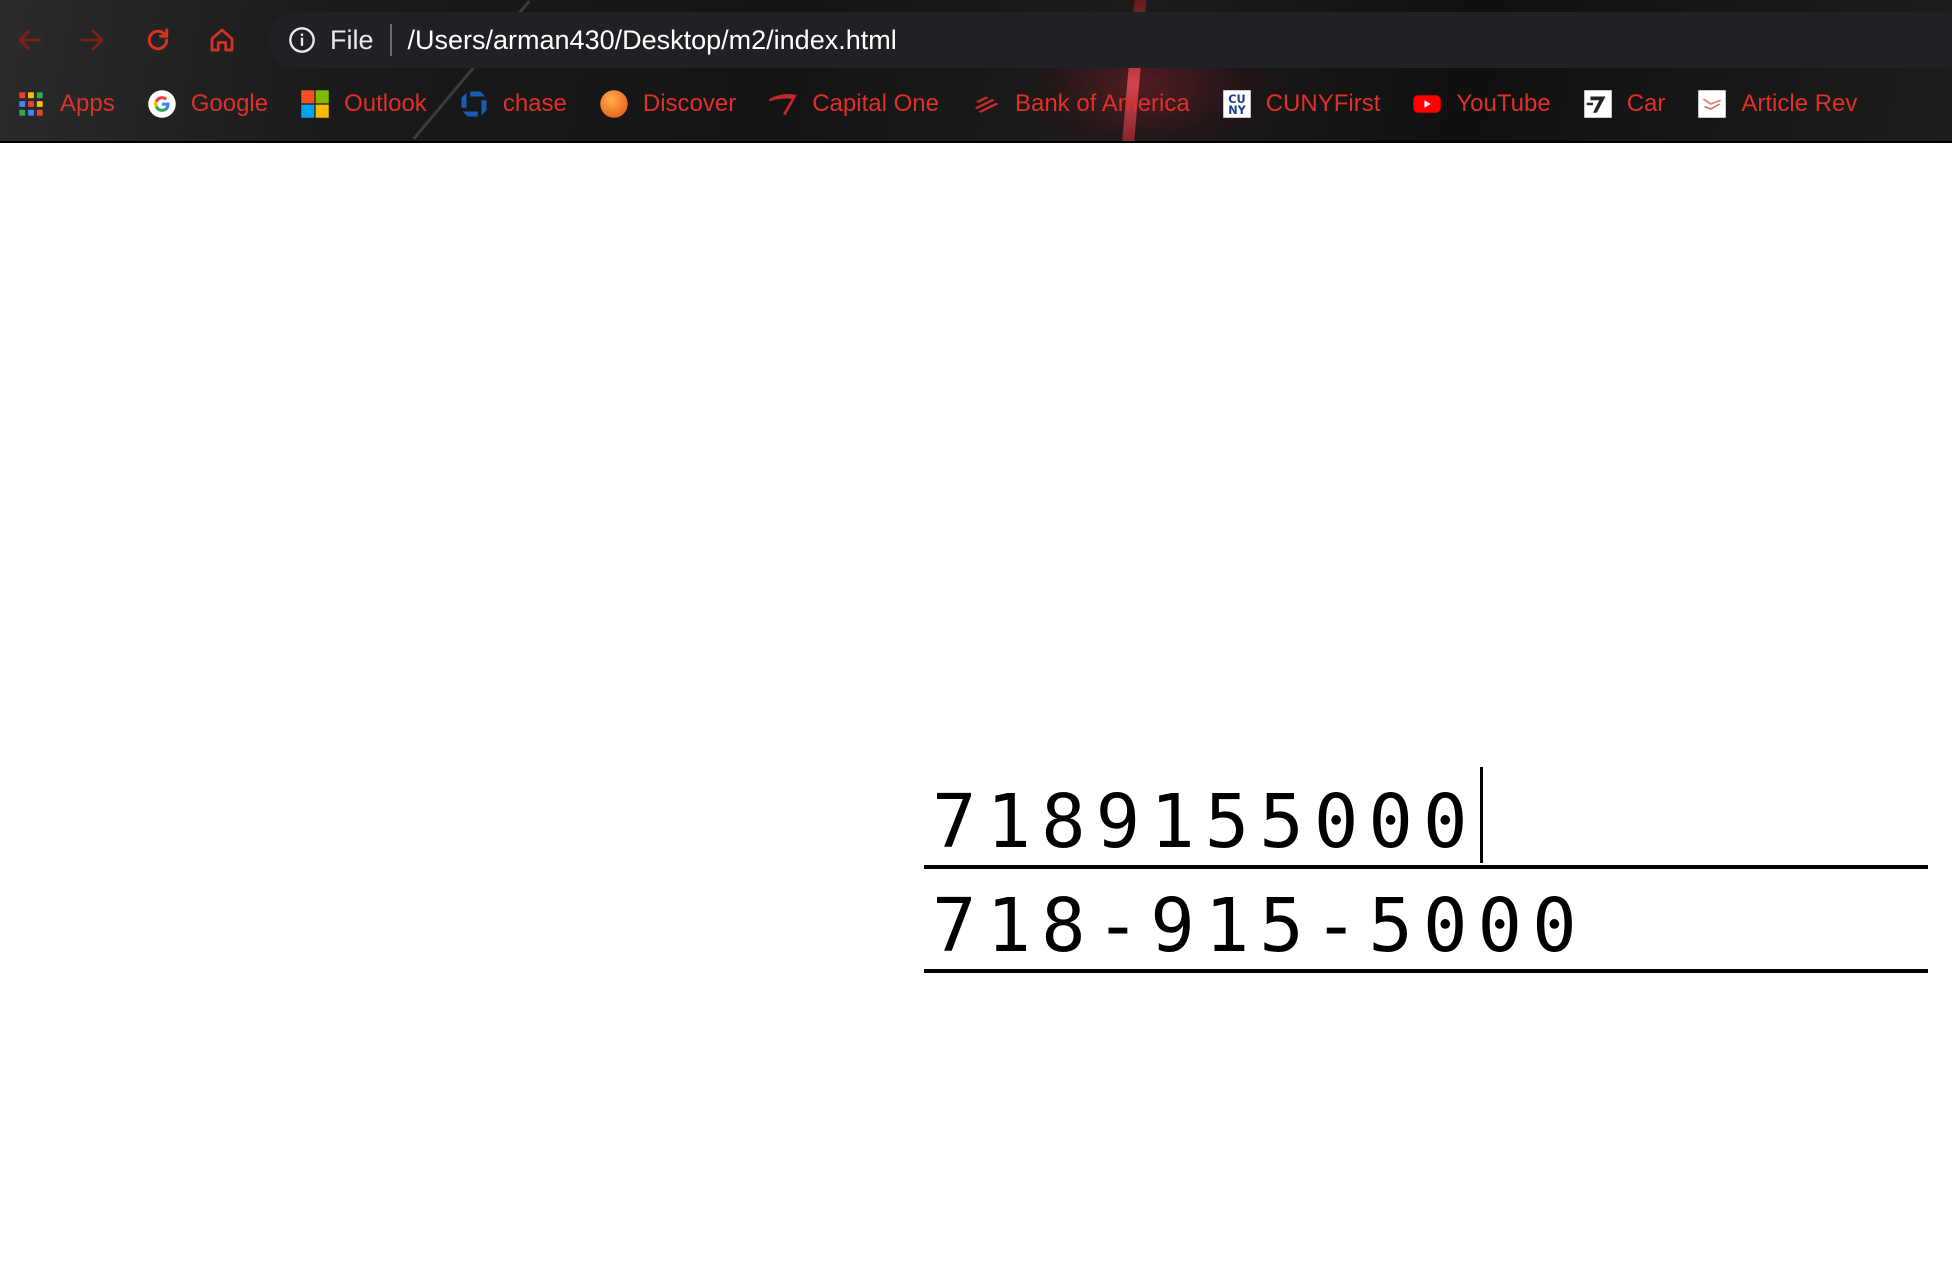 The image size is (1952, 1278). I want to click on article-icon, so click(1712, 104).